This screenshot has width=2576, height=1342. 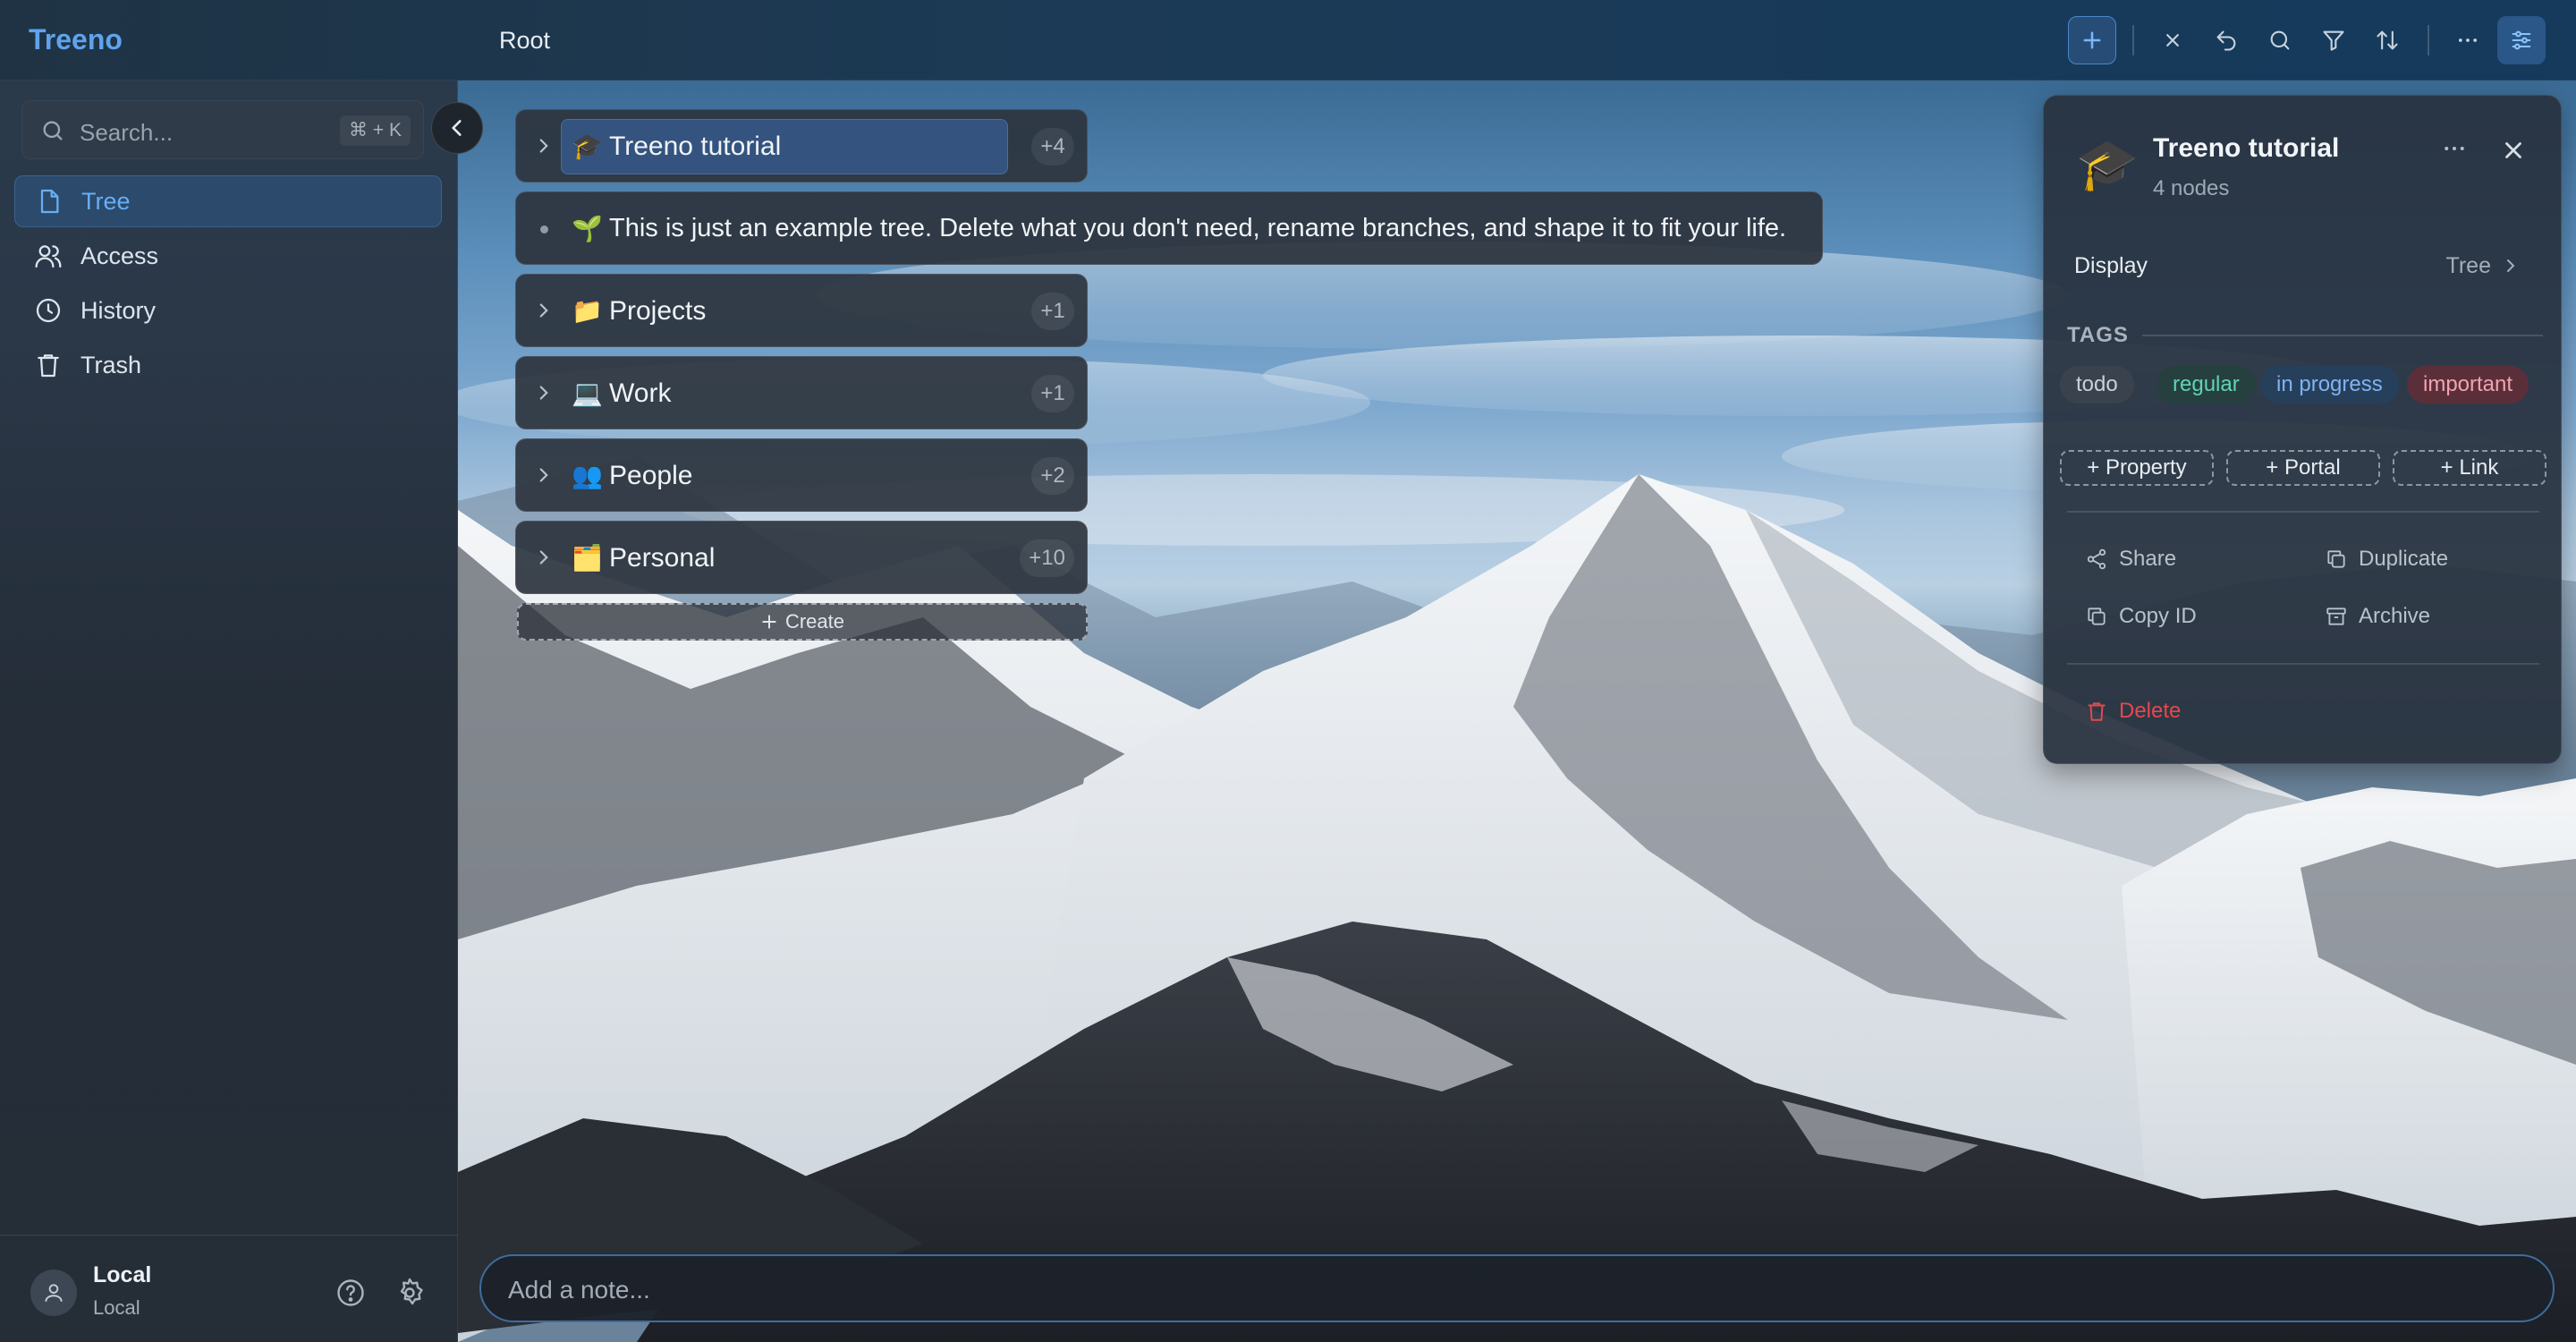 What do you see at coordinates (587, 558) in the screenshot?
I see `card-index-icon: 🗂️` at bounding box center [587, 558].